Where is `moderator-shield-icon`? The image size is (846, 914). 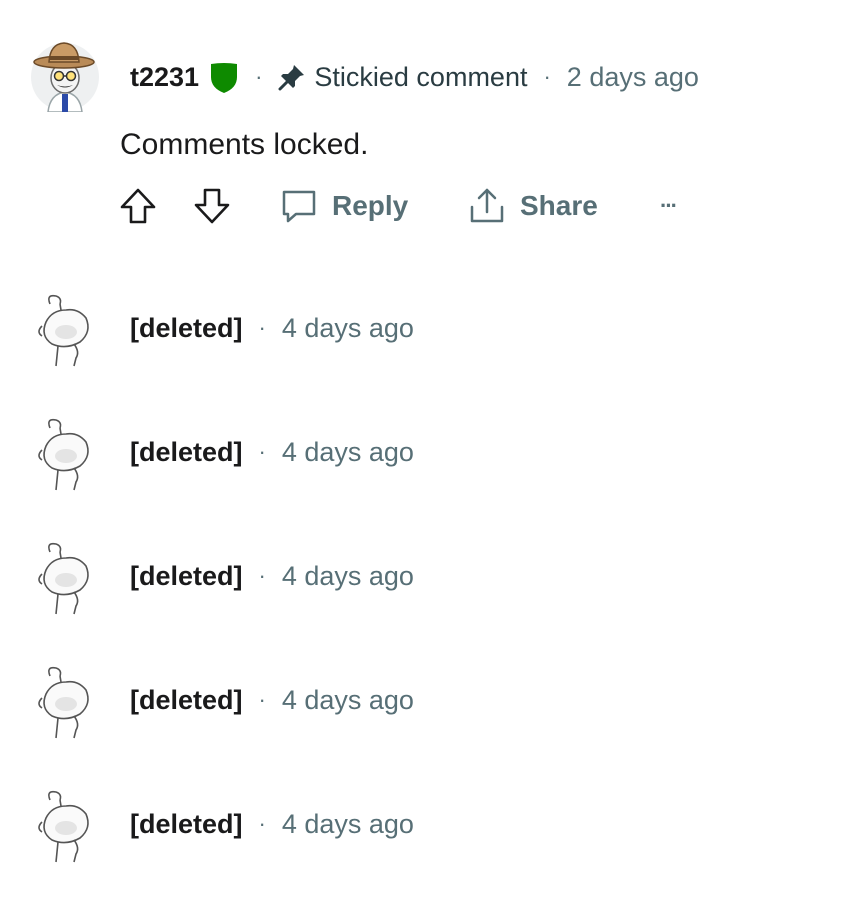 moderator-shield-icon is located at coordinates (224, 77).